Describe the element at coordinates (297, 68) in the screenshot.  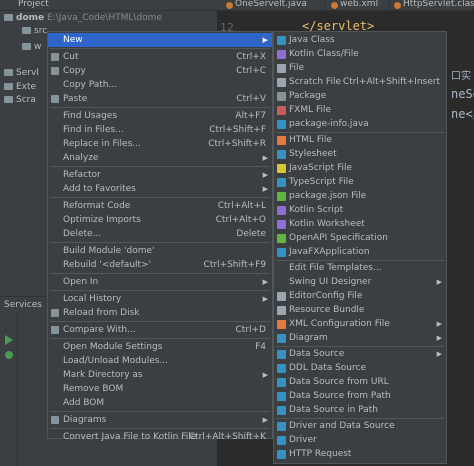
I see `menu-item-label: File` at that location.